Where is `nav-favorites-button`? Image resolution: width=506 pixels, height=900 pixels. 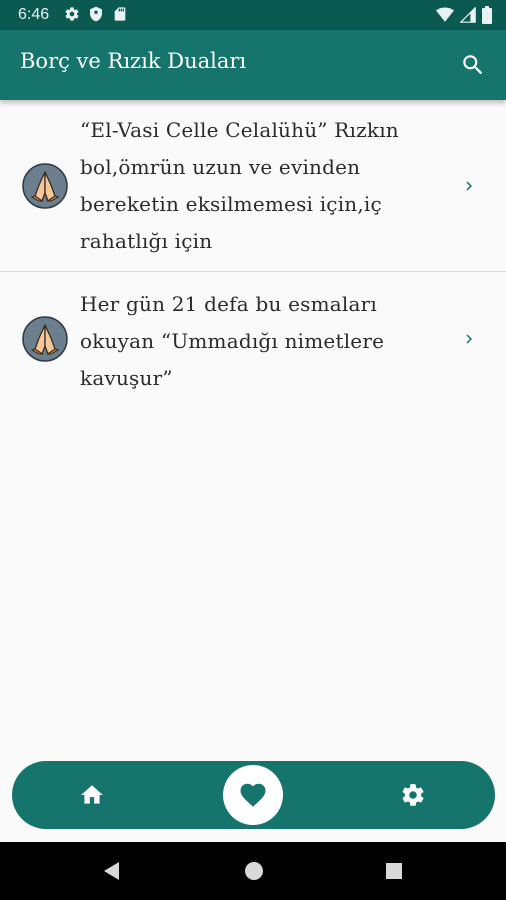
nav-favorites-button is located at coordinates (253, 795).